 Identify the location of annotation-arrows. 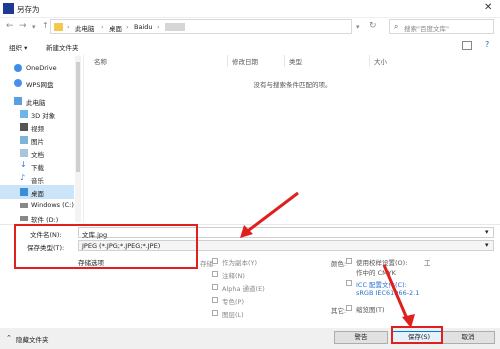
(327, 259).